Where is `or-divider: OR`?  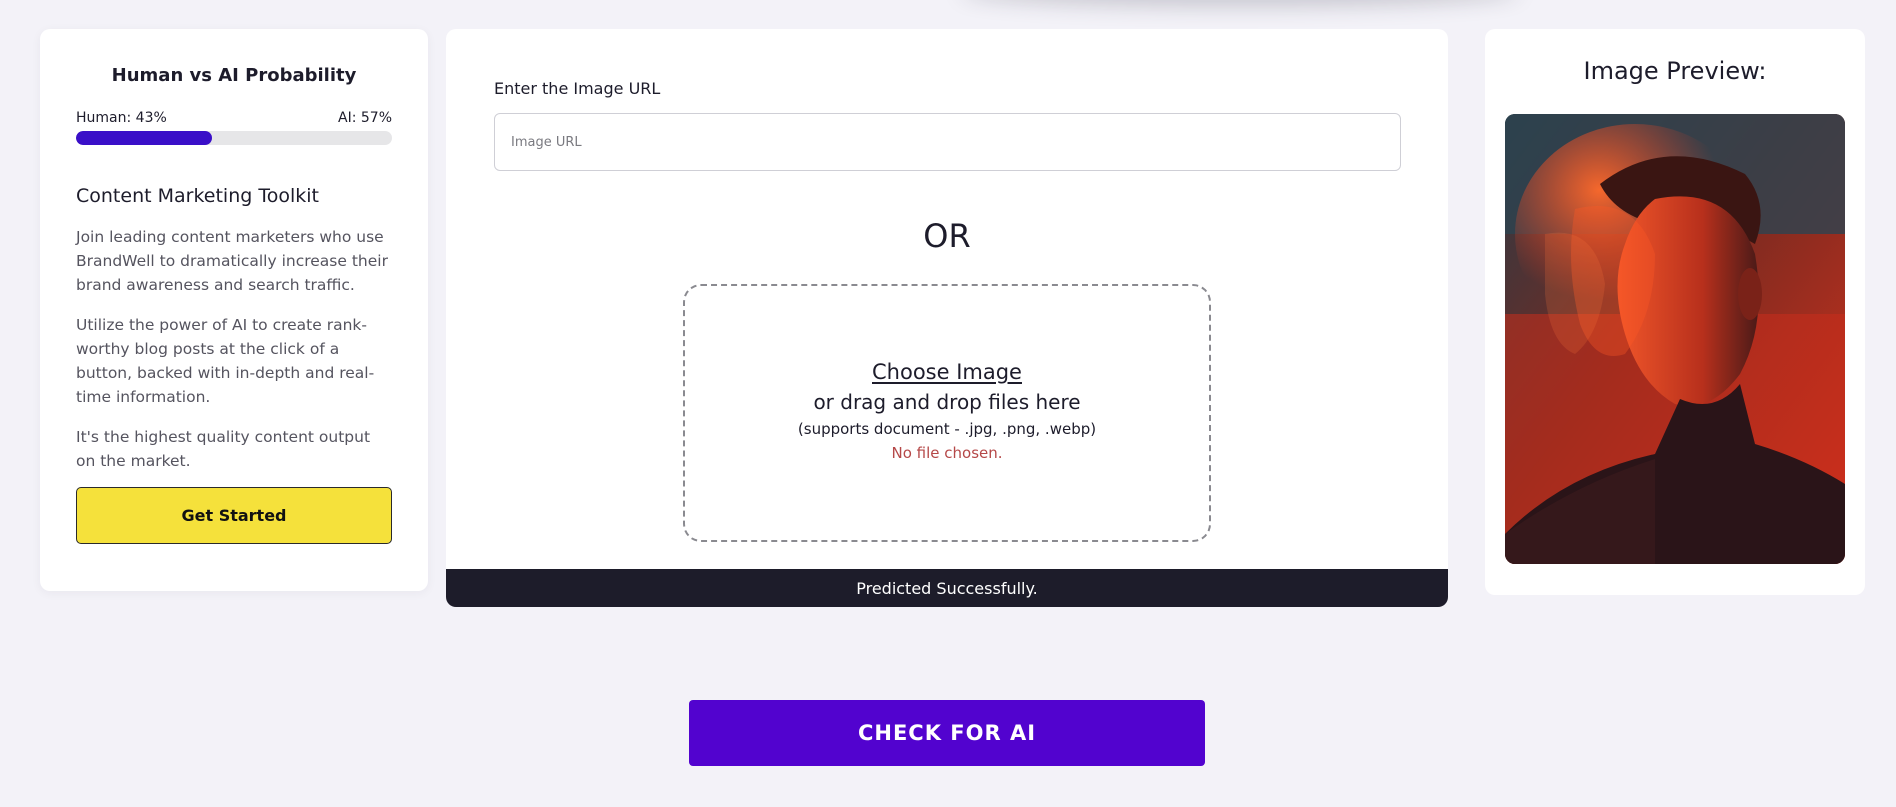 or-divider: OR is located at coordinates (947, 236).